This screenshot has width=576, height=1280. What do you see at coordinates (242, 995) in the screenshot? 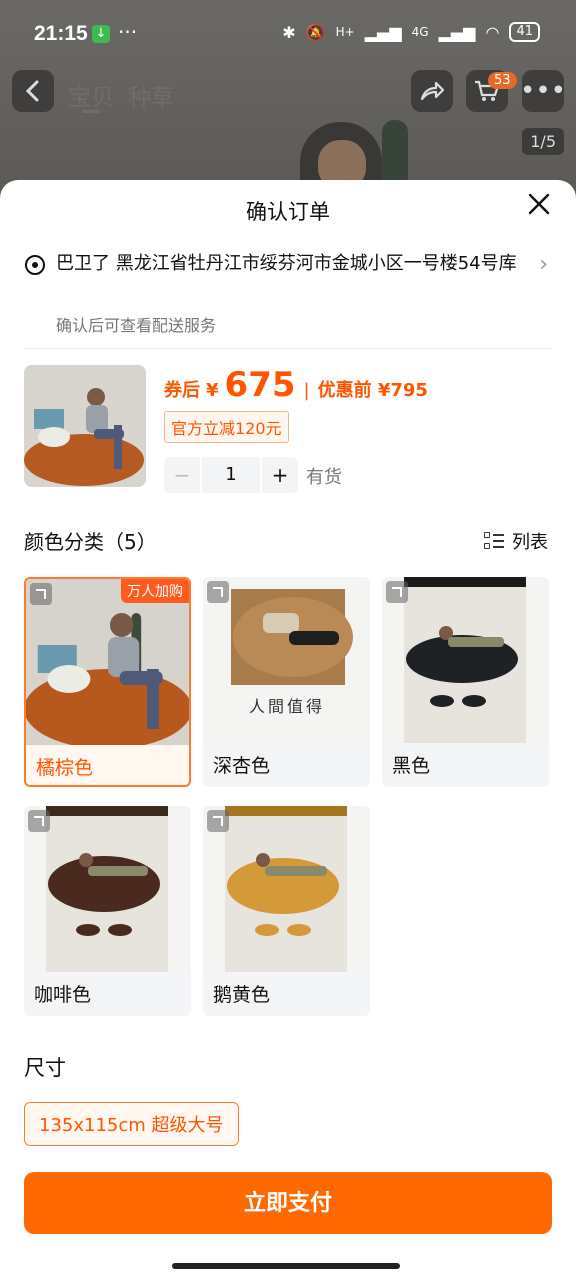
I see `color-label: 鹅黄色` at bounding box center [242, 995].